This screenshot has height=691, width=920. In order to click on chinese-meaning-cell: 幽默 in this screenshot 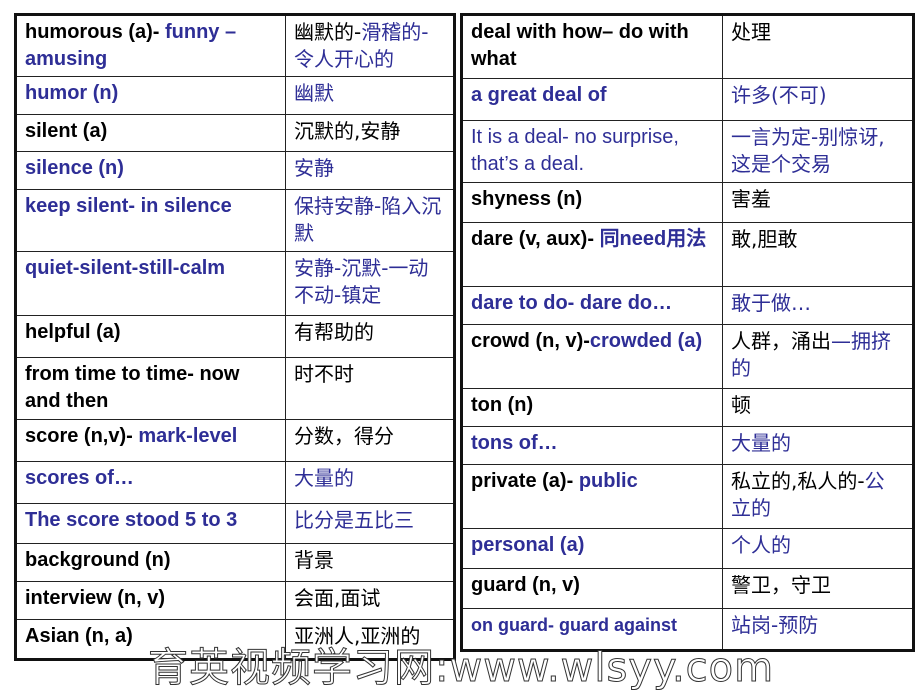, I will do `click(370, 95)`.